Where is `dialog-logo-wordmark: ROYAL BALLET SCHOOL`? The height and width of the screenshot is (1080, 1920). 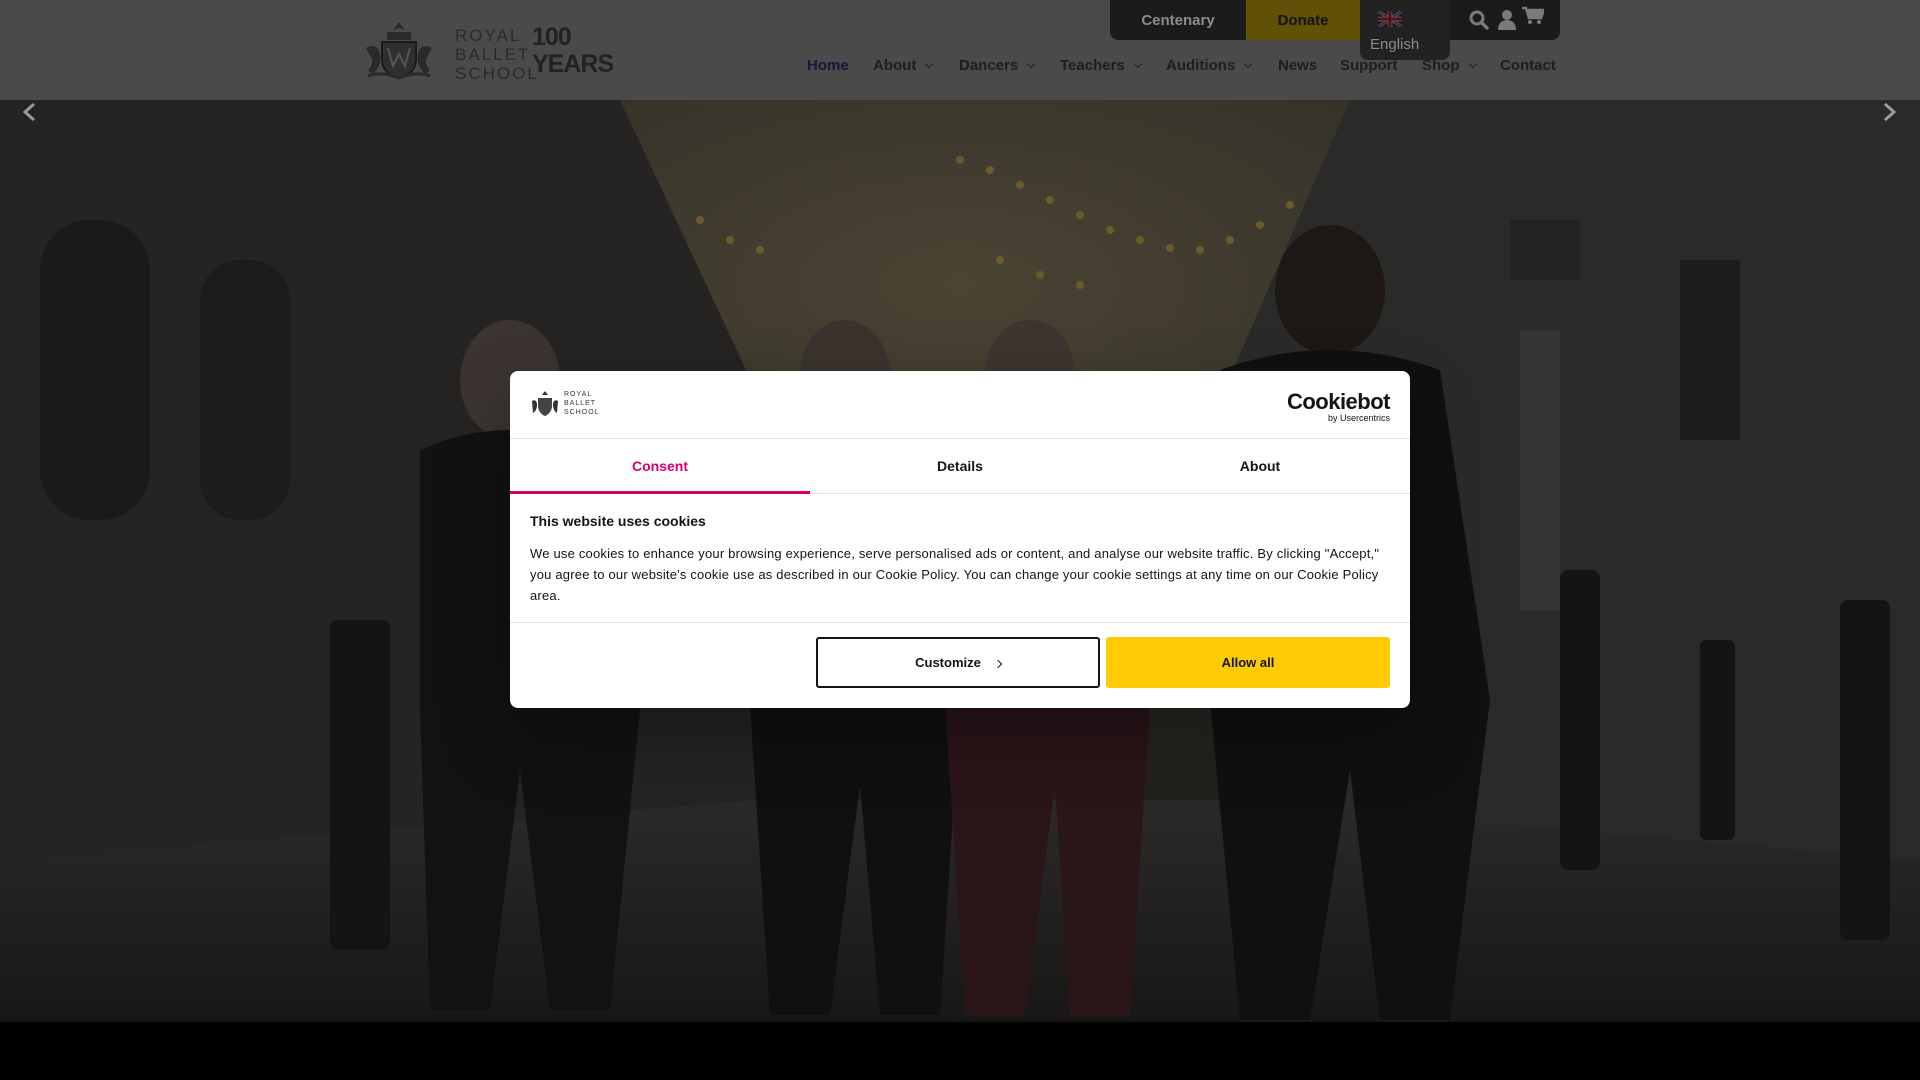 dialog-logo-wordmark: ROYAL BALLET SCHOOL is located at coordinates (582, 403).